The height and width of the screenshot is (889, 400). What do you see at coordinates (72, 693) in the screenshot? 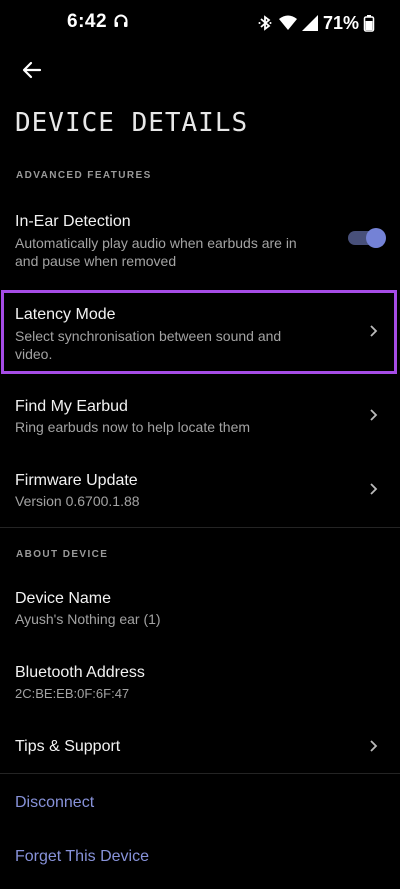
I see `bluetooth-address-value: 2C:BE:EB:0F:6F:47` at bounding box center [72, 693].